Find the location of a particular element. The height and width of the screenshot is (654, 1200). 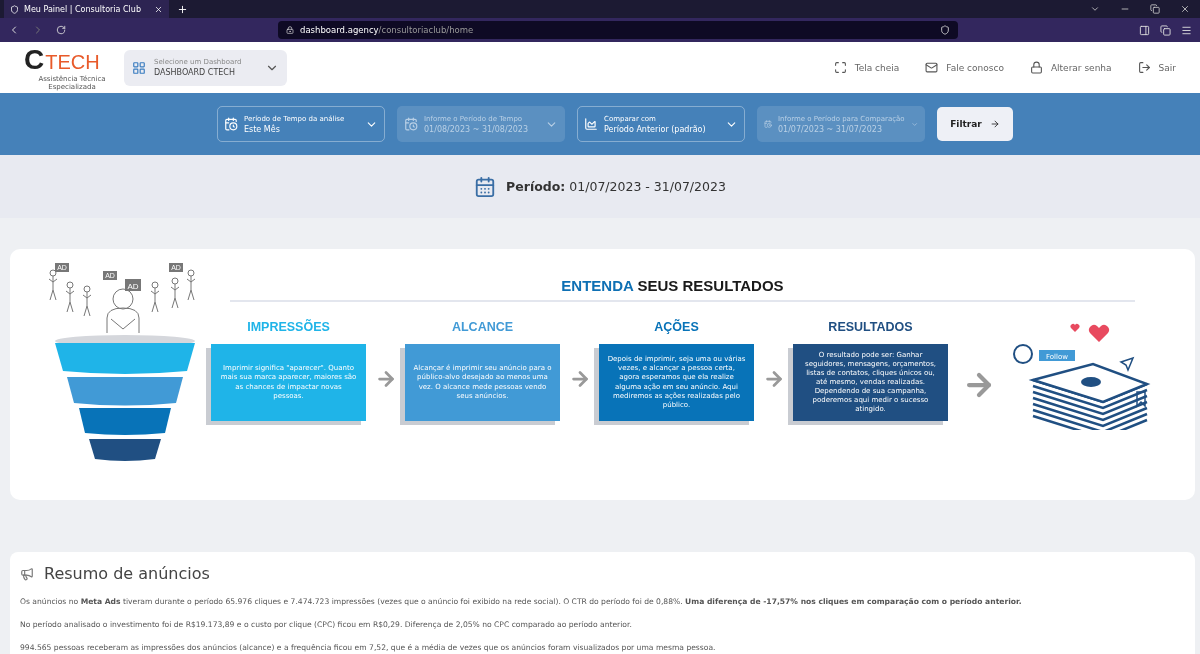

logout-icon is located at coordinates (1144, 67).